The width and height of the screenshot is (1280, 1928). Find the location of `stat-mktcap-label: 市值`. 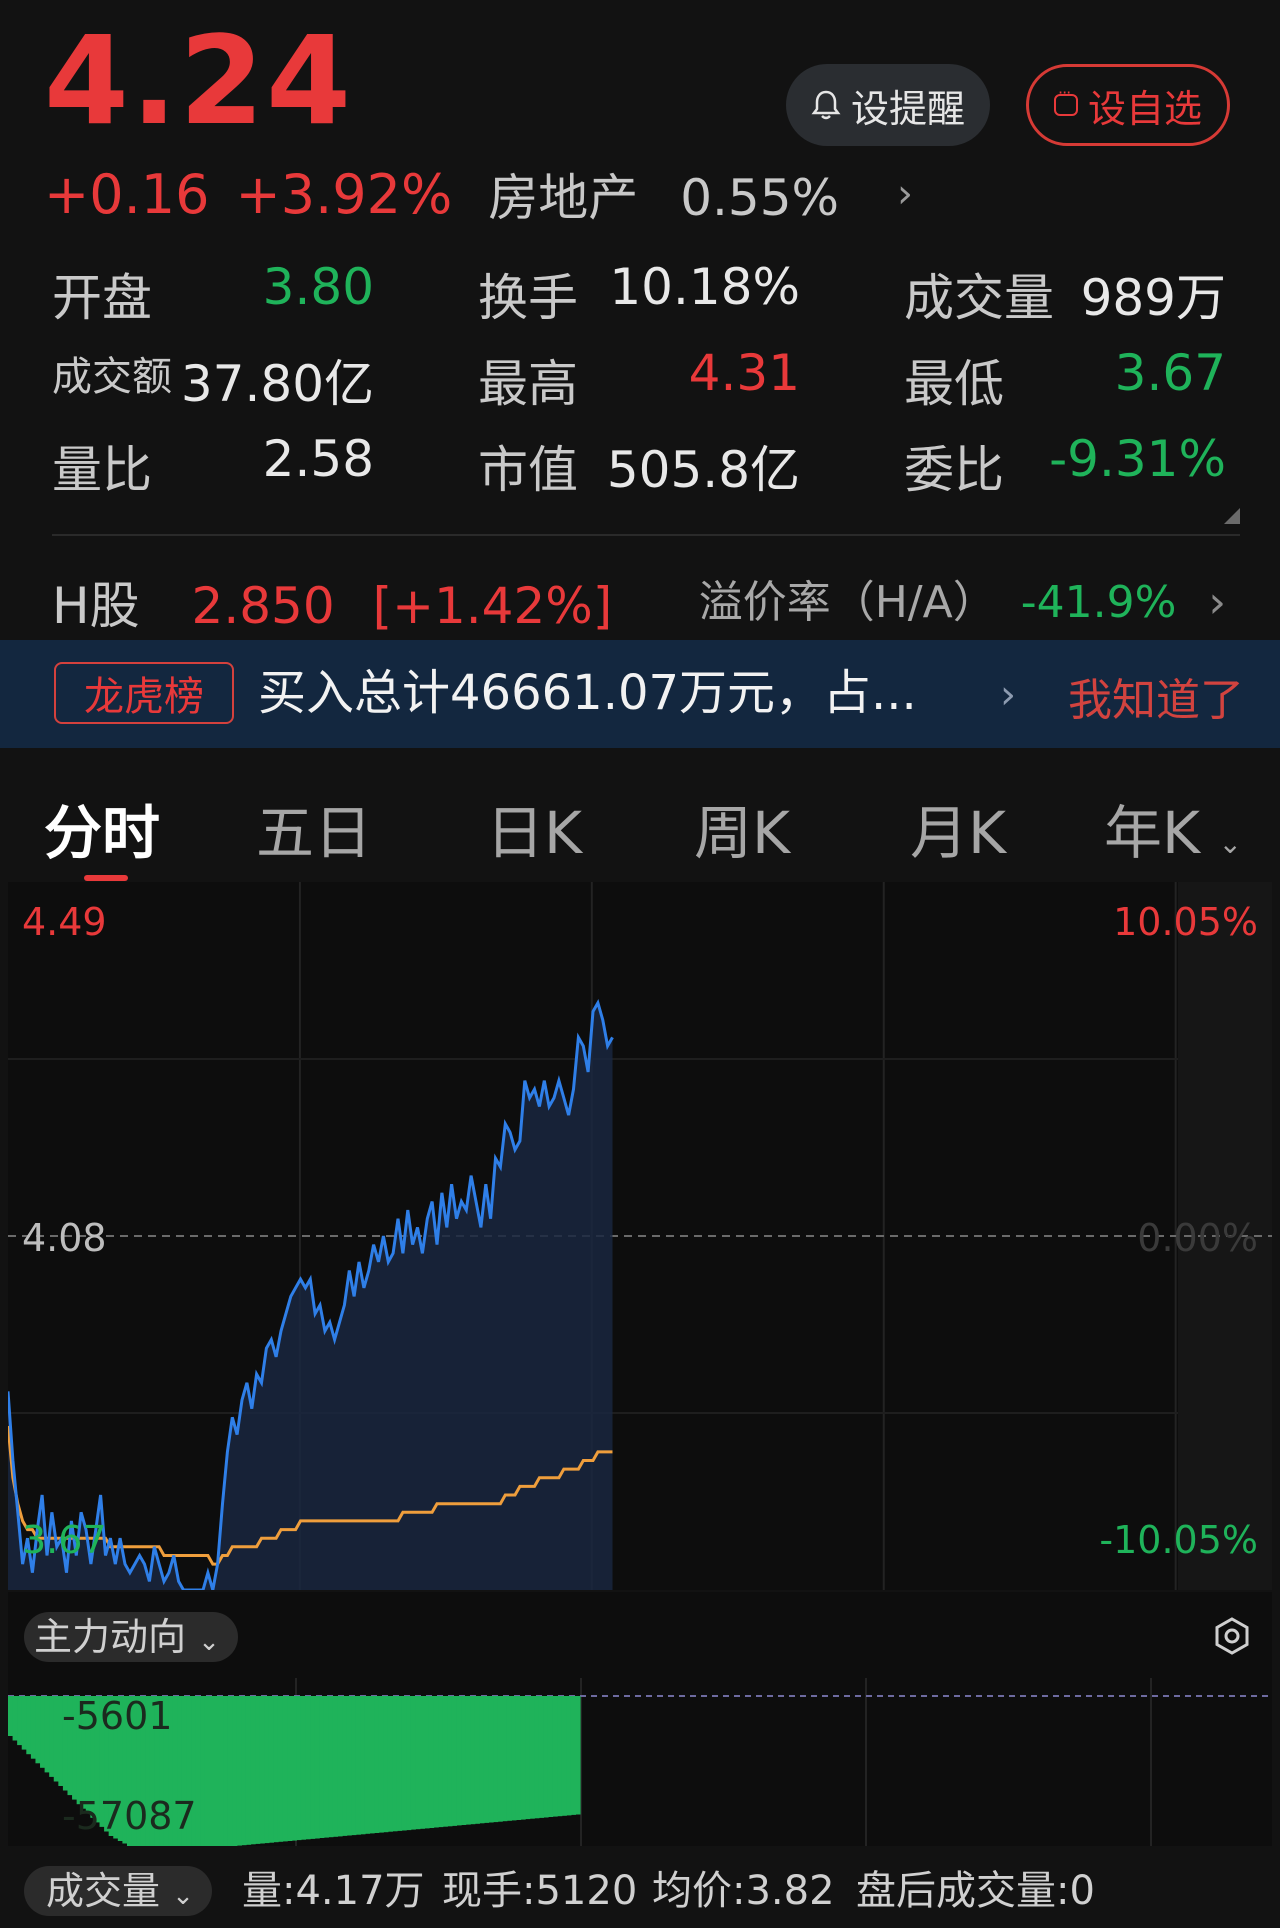

stat-mktcap-label: 市值 is located at coordinates (528, 470).